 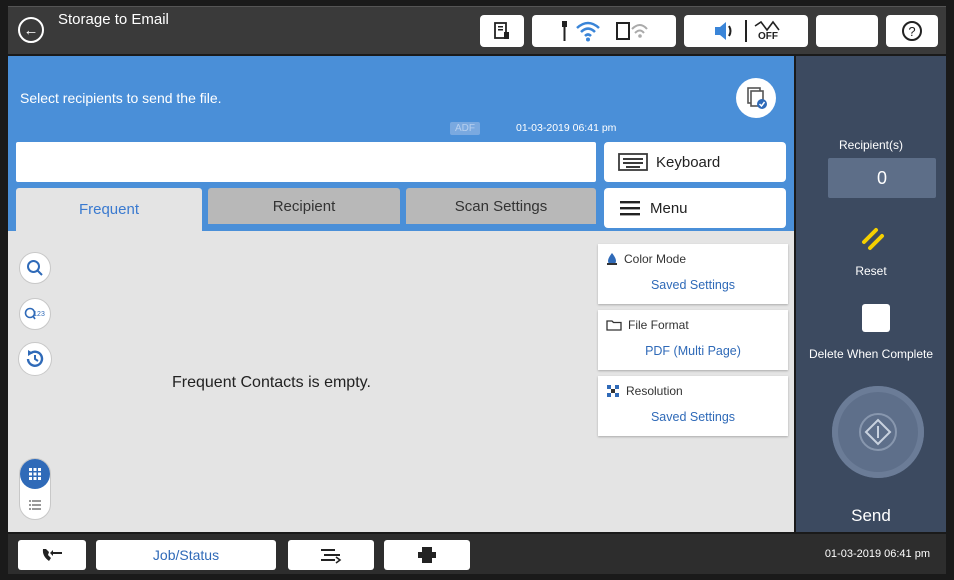 I want to click on send-diamond-icon, so click(x=878, y=432).